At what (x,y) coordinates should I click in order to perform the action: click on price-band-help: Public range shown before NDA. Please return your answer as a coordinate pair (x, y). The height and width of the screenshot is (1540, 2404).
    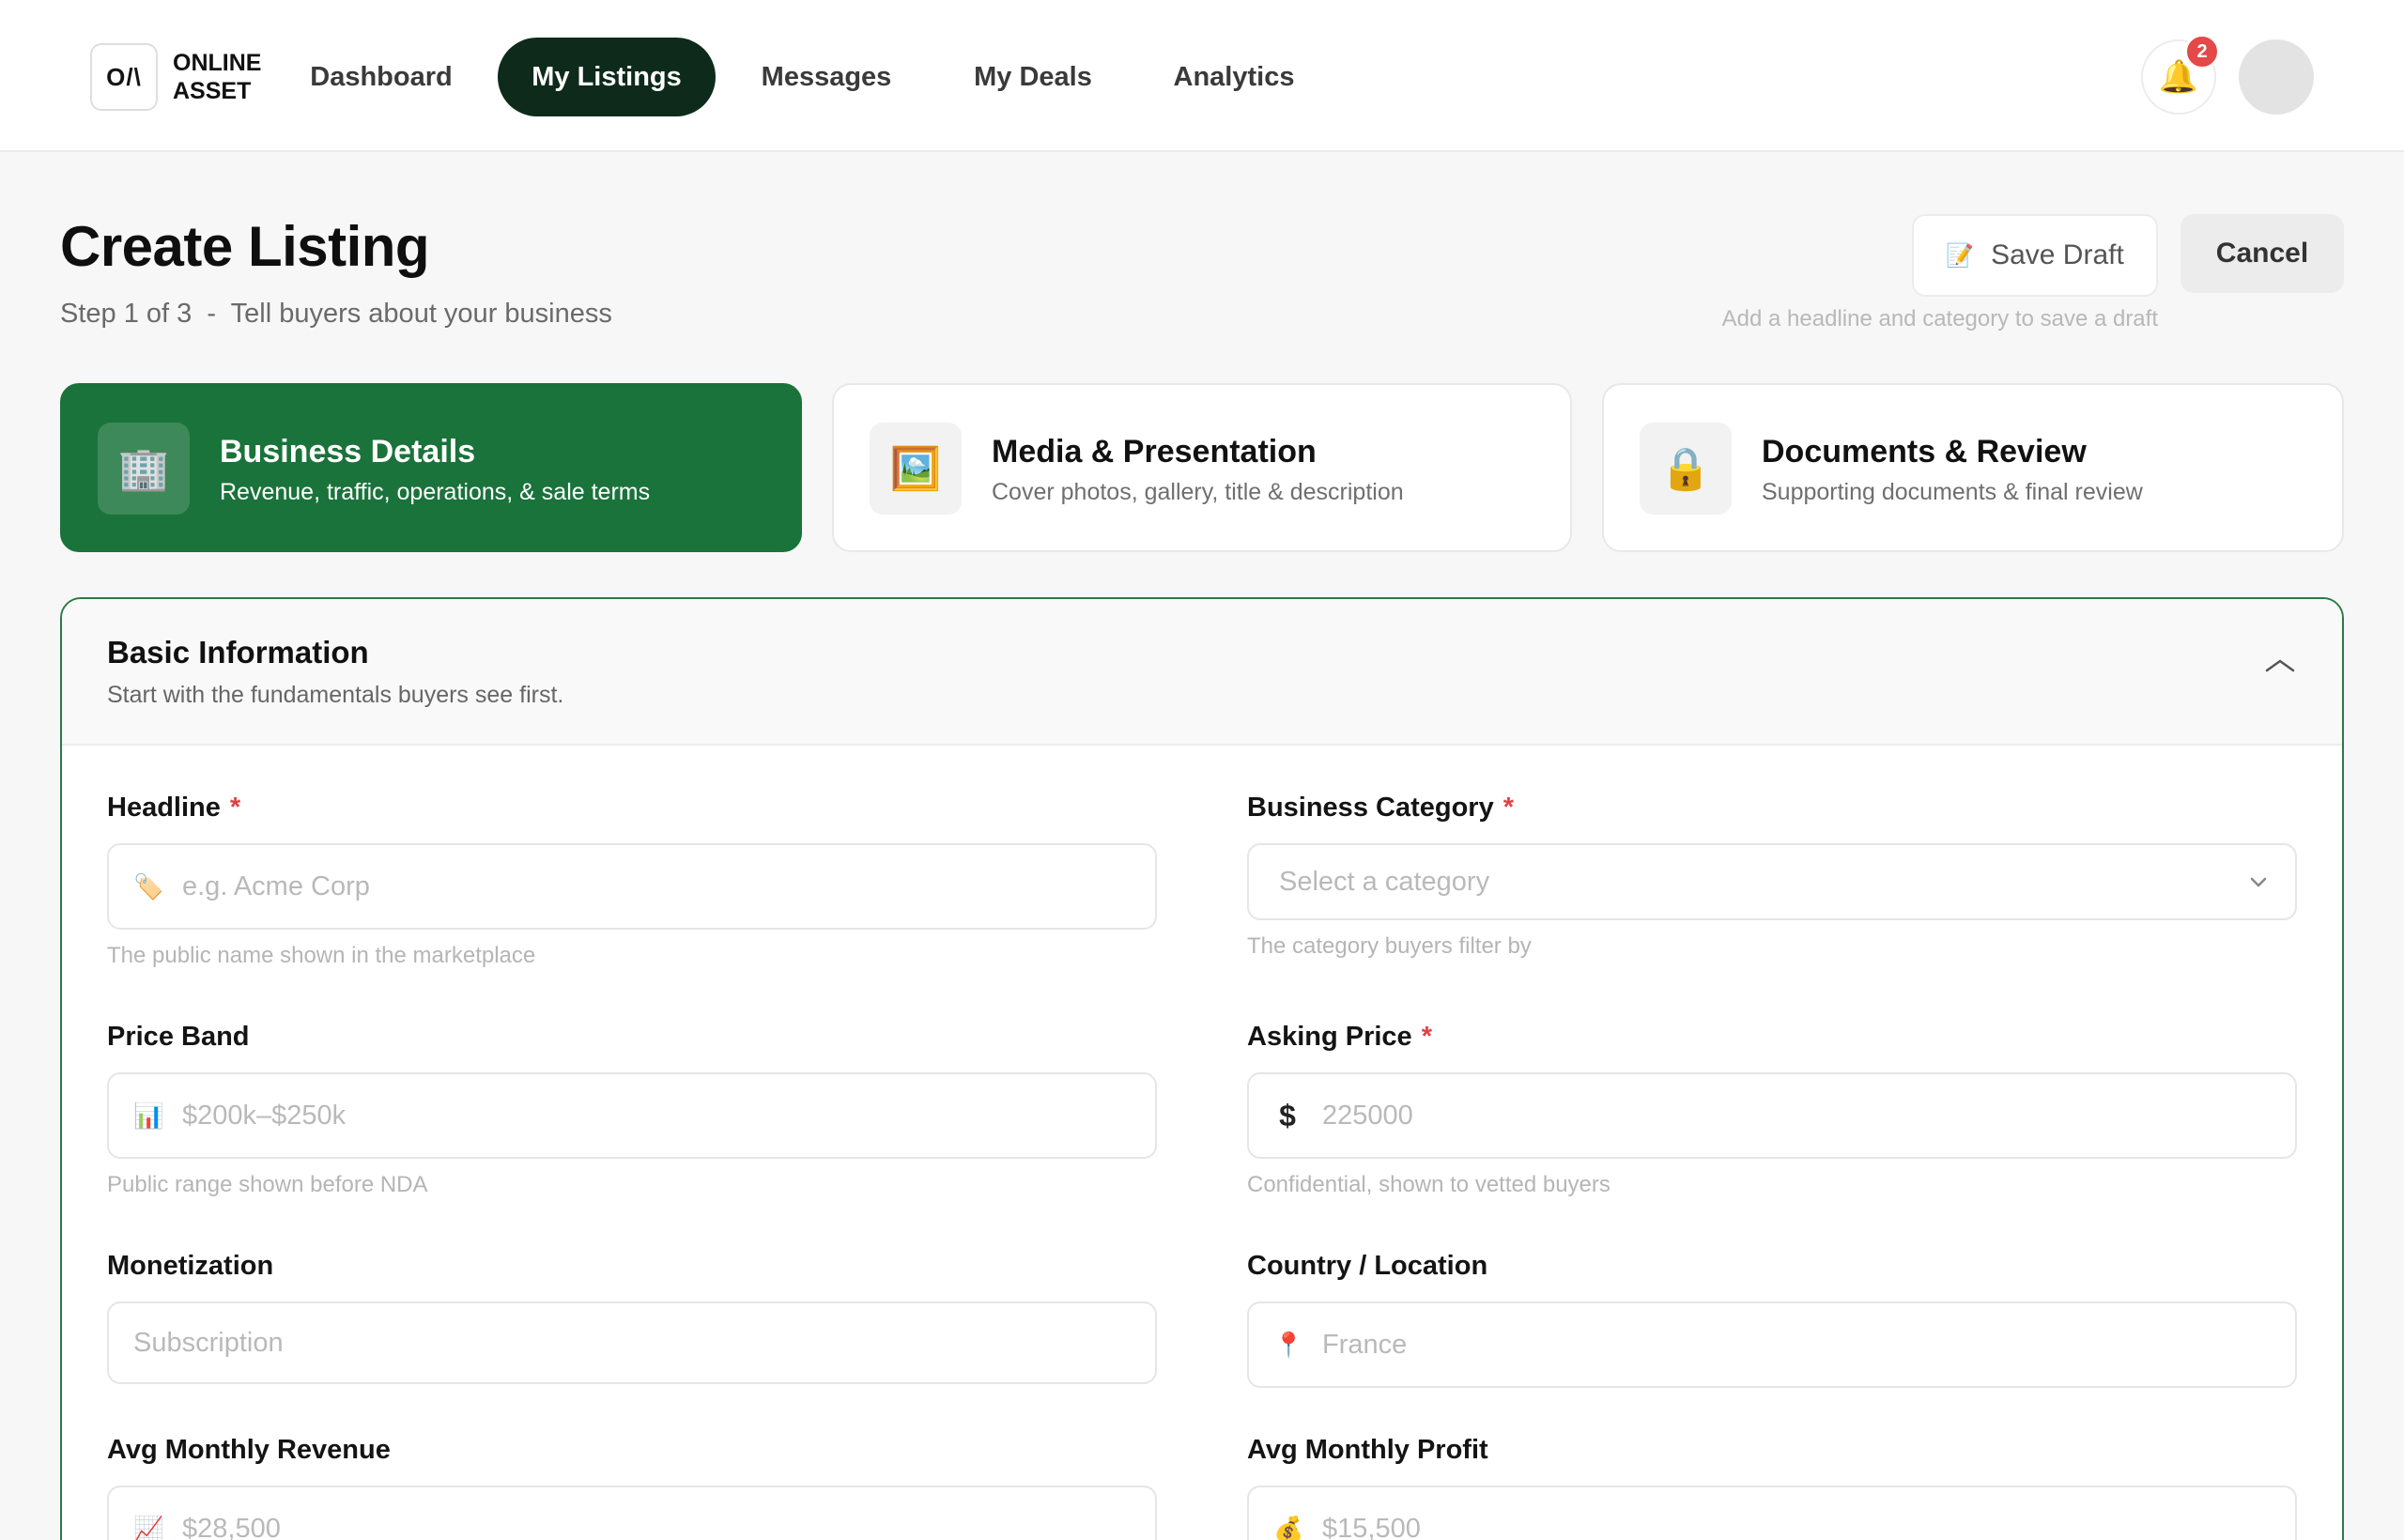
    Looking at the image, I should click on (267, 1184).